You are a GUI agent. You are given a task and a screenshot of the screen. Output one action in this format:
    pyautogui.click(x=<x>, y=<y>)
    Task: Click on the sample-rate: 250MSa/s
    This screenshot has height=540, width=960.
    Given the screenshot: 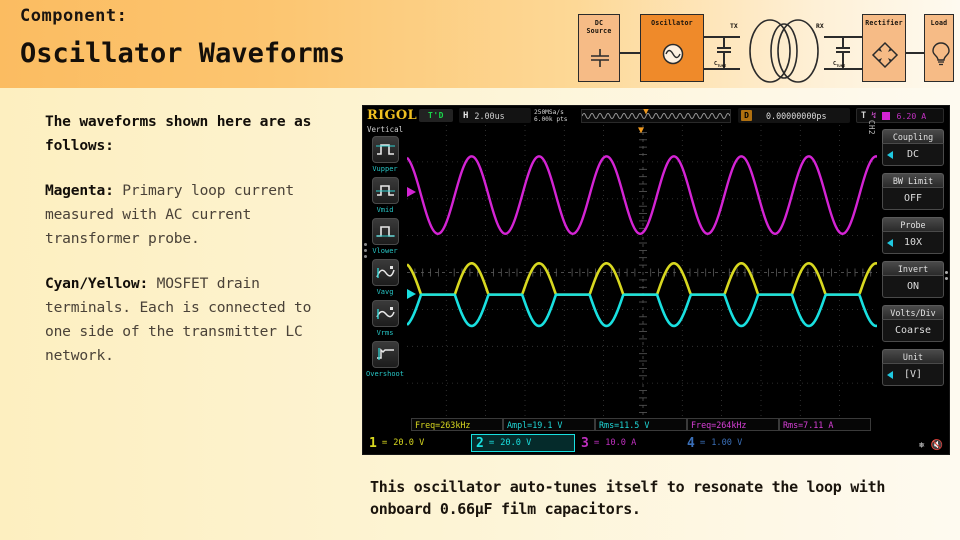 What is the action you would take?
    pyautogui.click(x=549, y=112)
    